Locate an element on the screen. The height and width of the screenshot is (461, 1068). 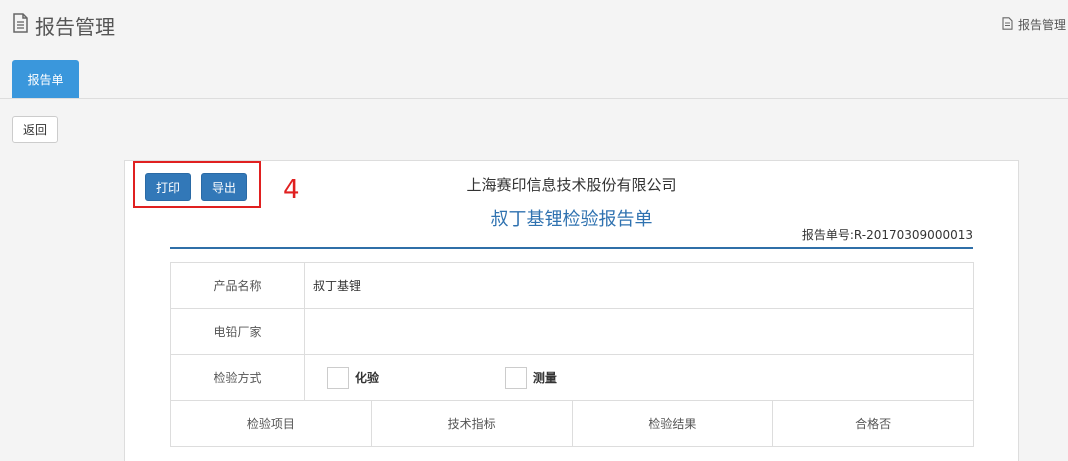
inspection-items-table: 检验项目 技术指标 检验结果 合格否 is located at coordinates (572, 423).